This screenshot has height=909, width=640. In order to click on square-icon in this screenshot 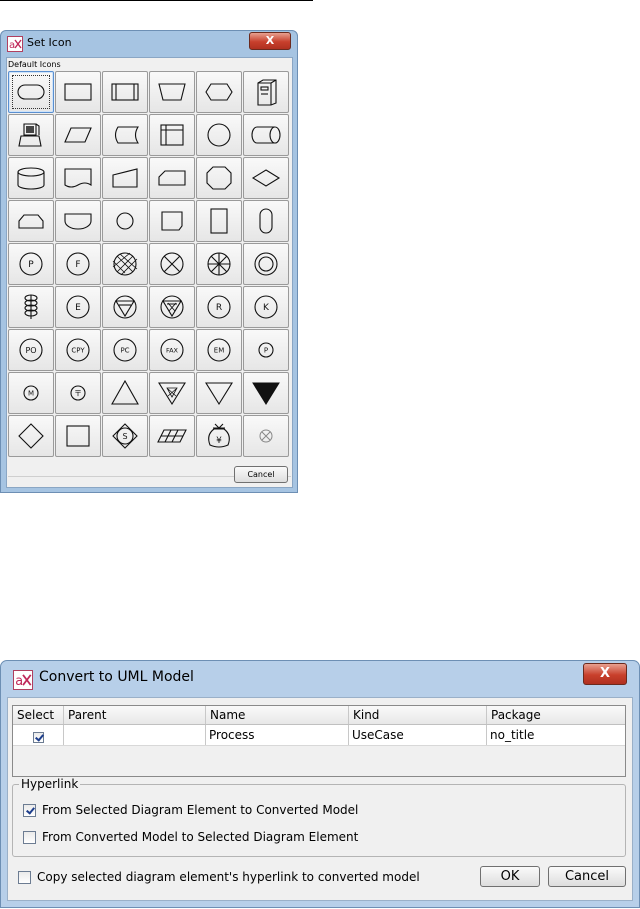, I will do `click(78, 436)`.